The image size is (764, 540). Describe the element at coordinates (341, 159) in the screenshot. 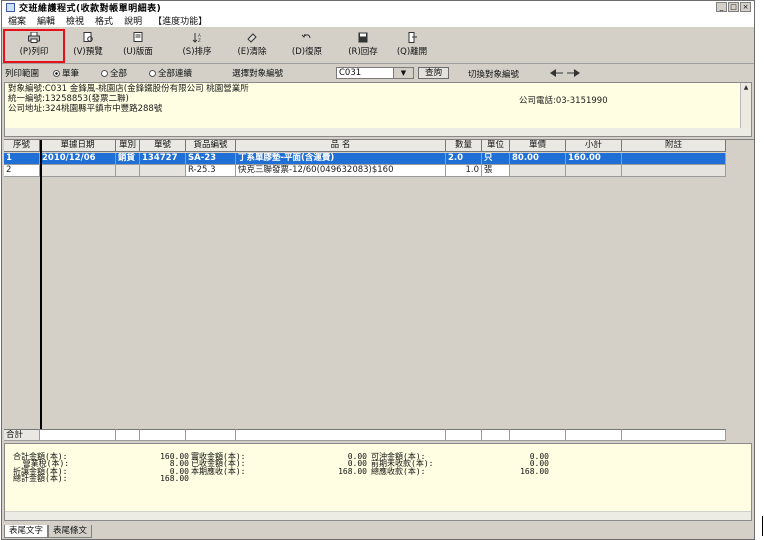

I see `cell-item-name: 丁系單膠墊-平面(含運費)` at that location.